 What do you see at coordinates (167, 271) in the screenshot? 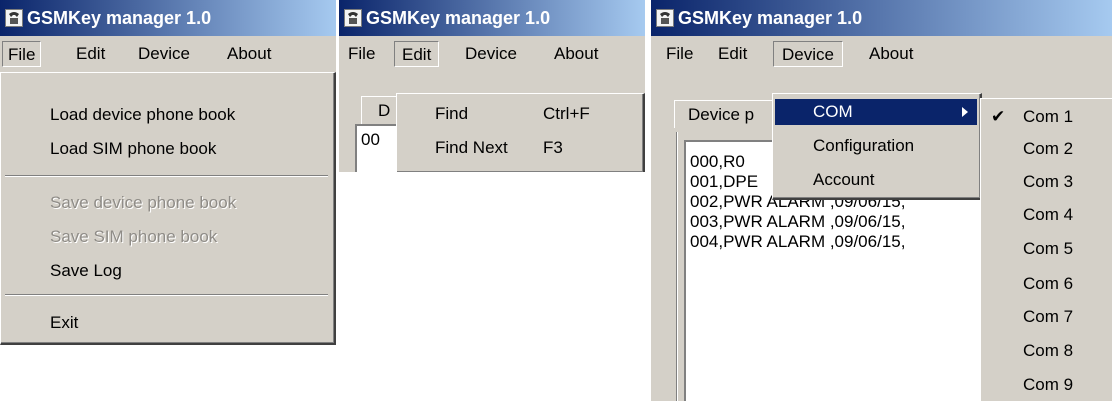
I see `save-log-item: Save Log` at bounding box center [167, 271].